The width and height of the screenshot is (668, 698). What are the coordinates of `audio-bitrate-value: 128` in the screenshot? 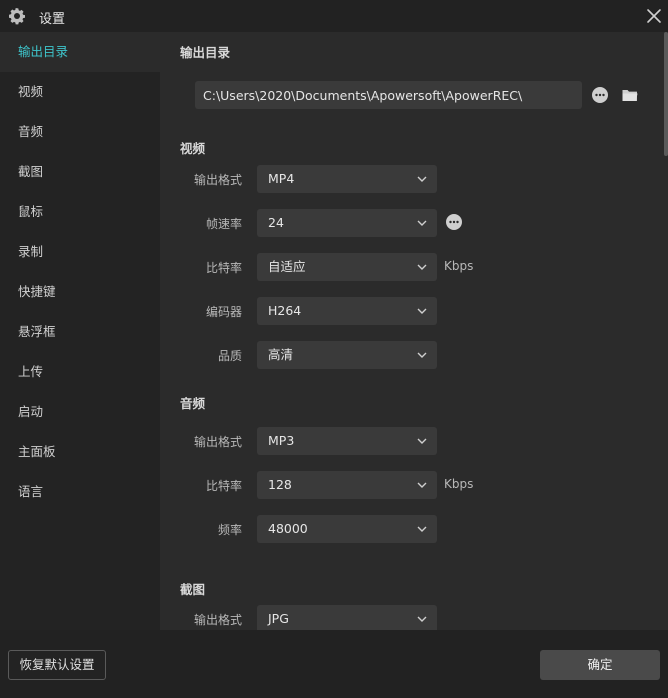 It's located at (280, 484).